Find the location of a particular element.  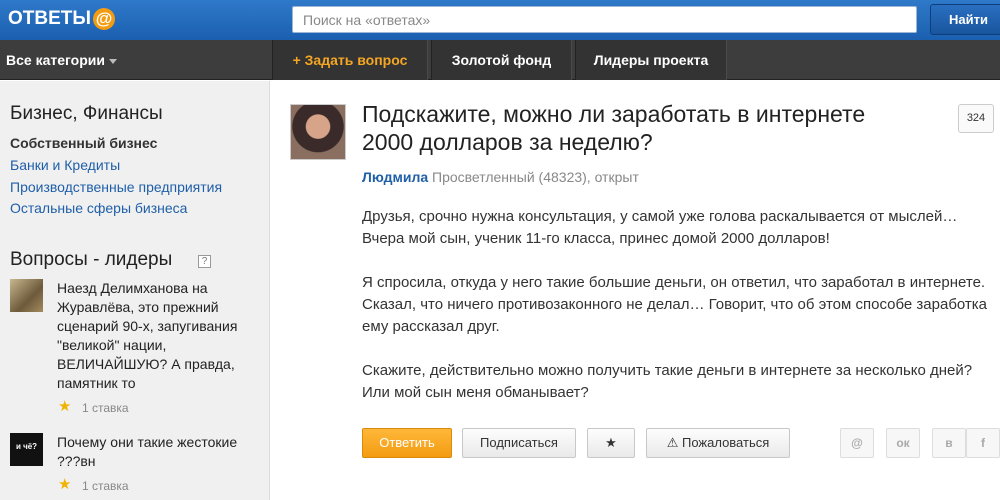

author-avatar is located at coordinates (318, 132).